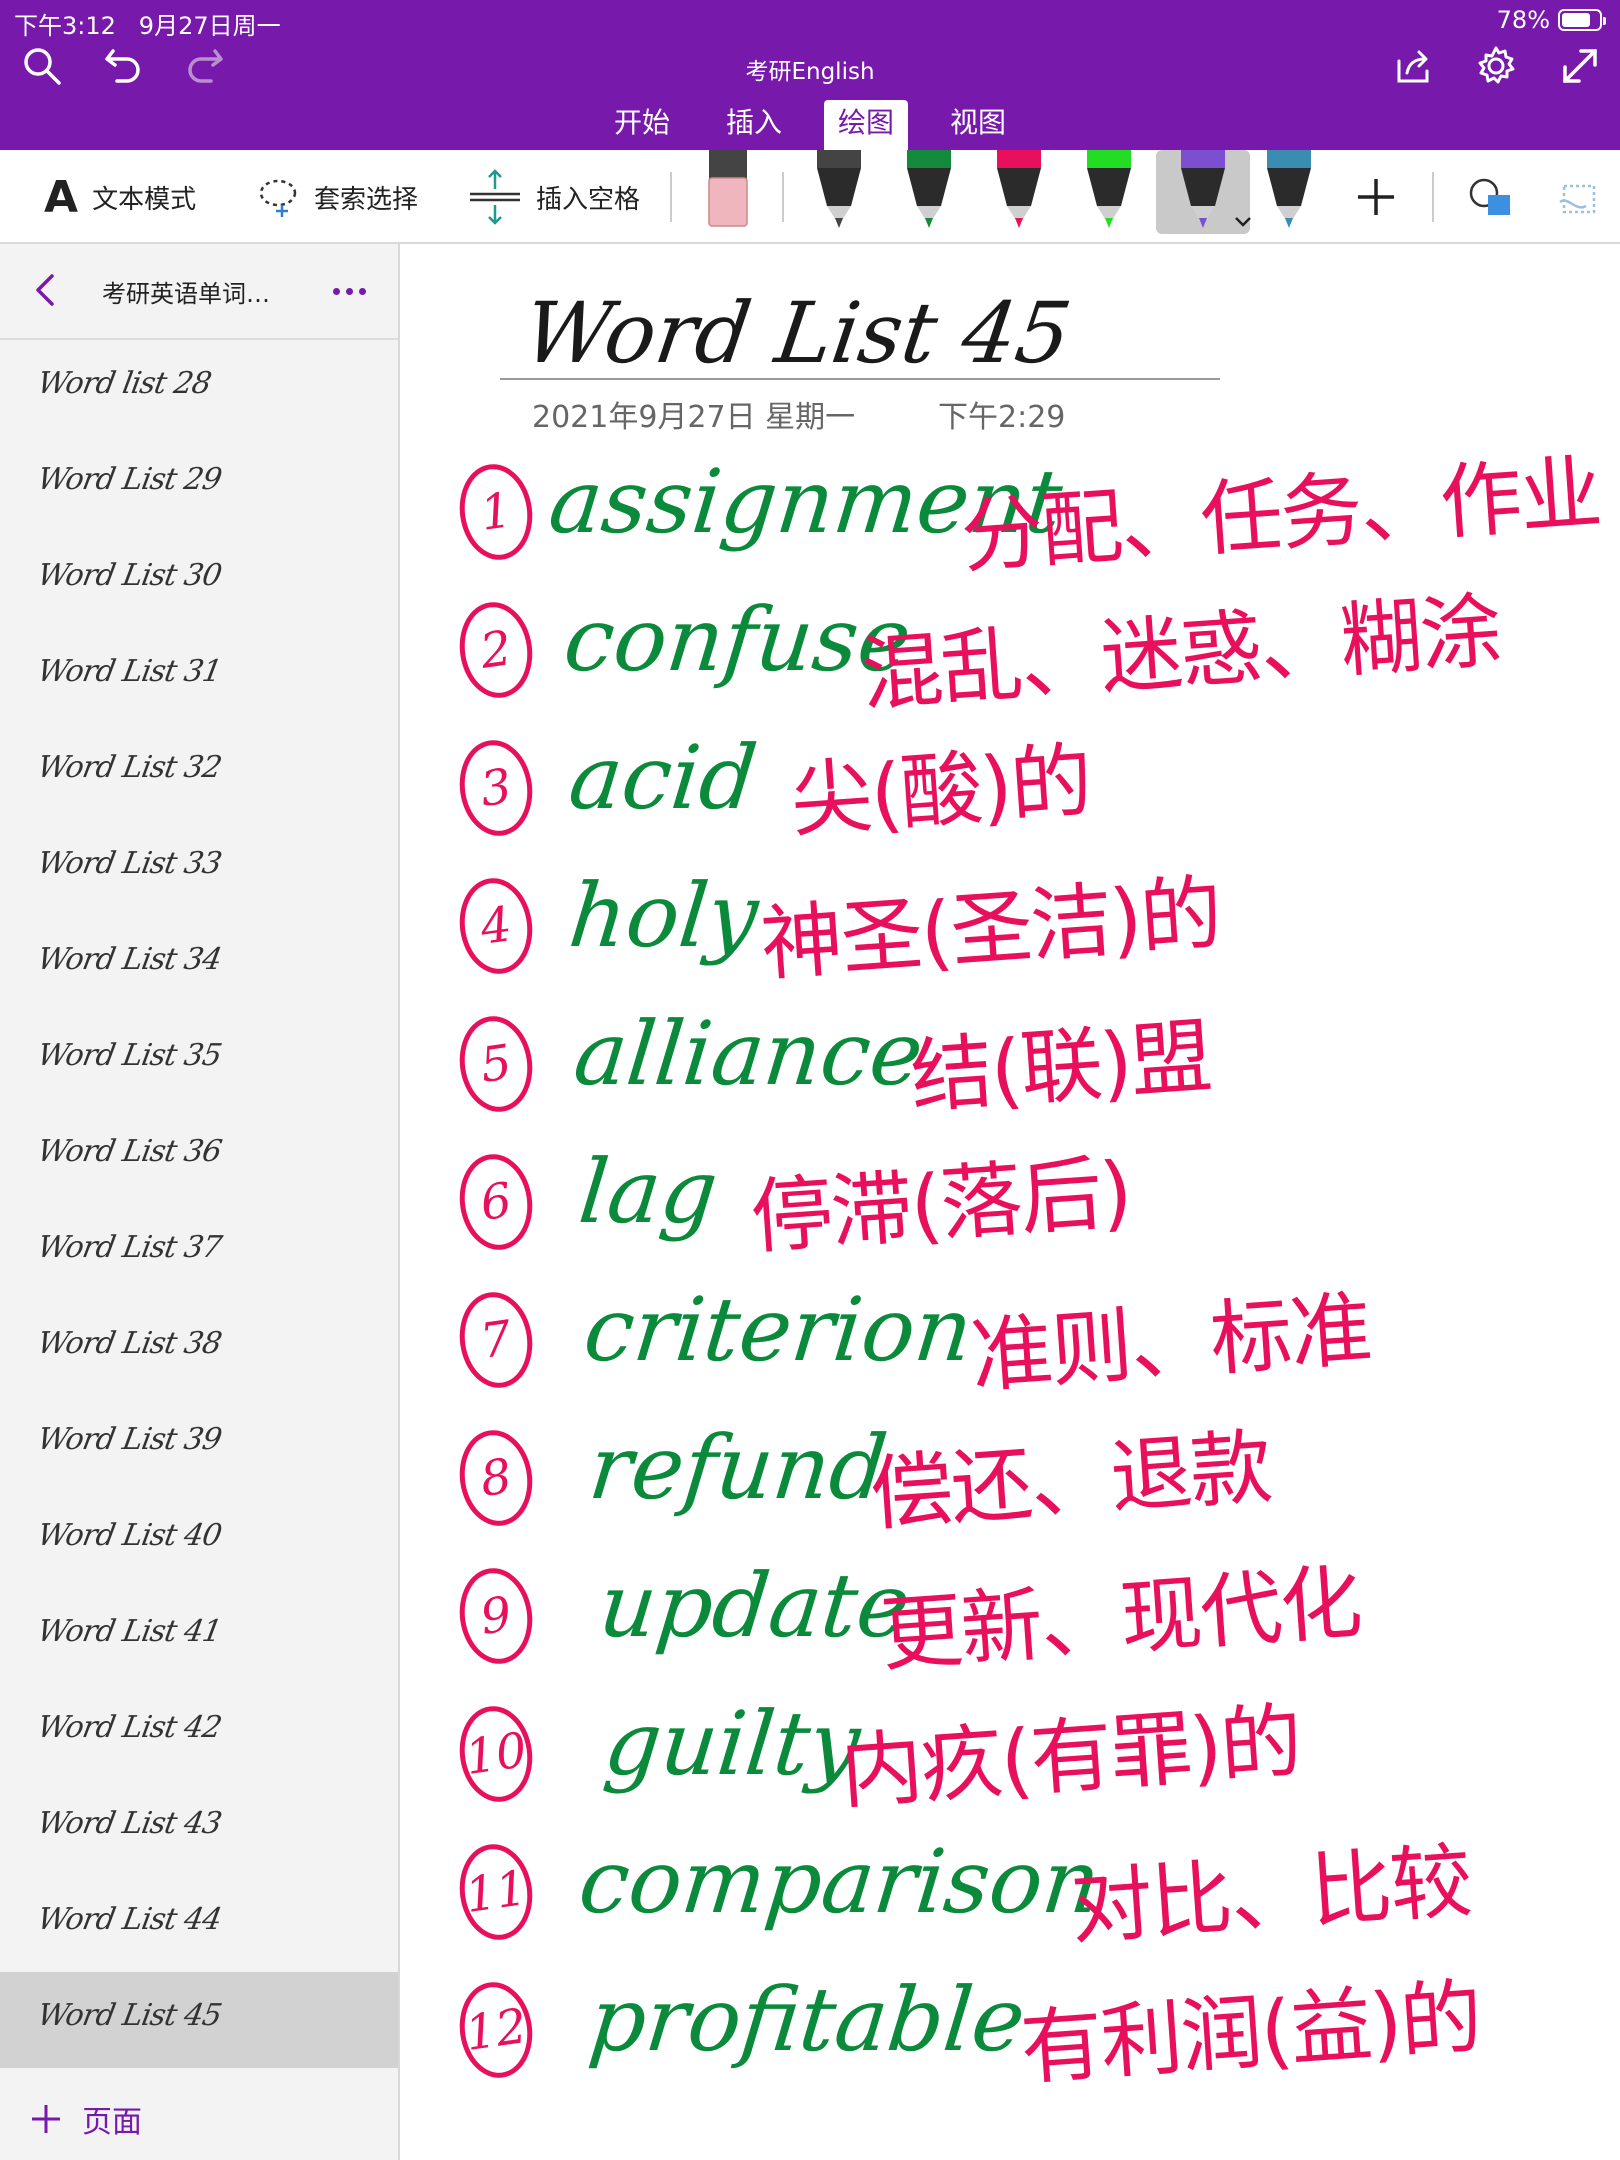 The image size is (1620, 2160). What do you see at coordinates (810, 72) in the screenshot?
I see `app-title: 考研English` at bounding box center [810, 72].